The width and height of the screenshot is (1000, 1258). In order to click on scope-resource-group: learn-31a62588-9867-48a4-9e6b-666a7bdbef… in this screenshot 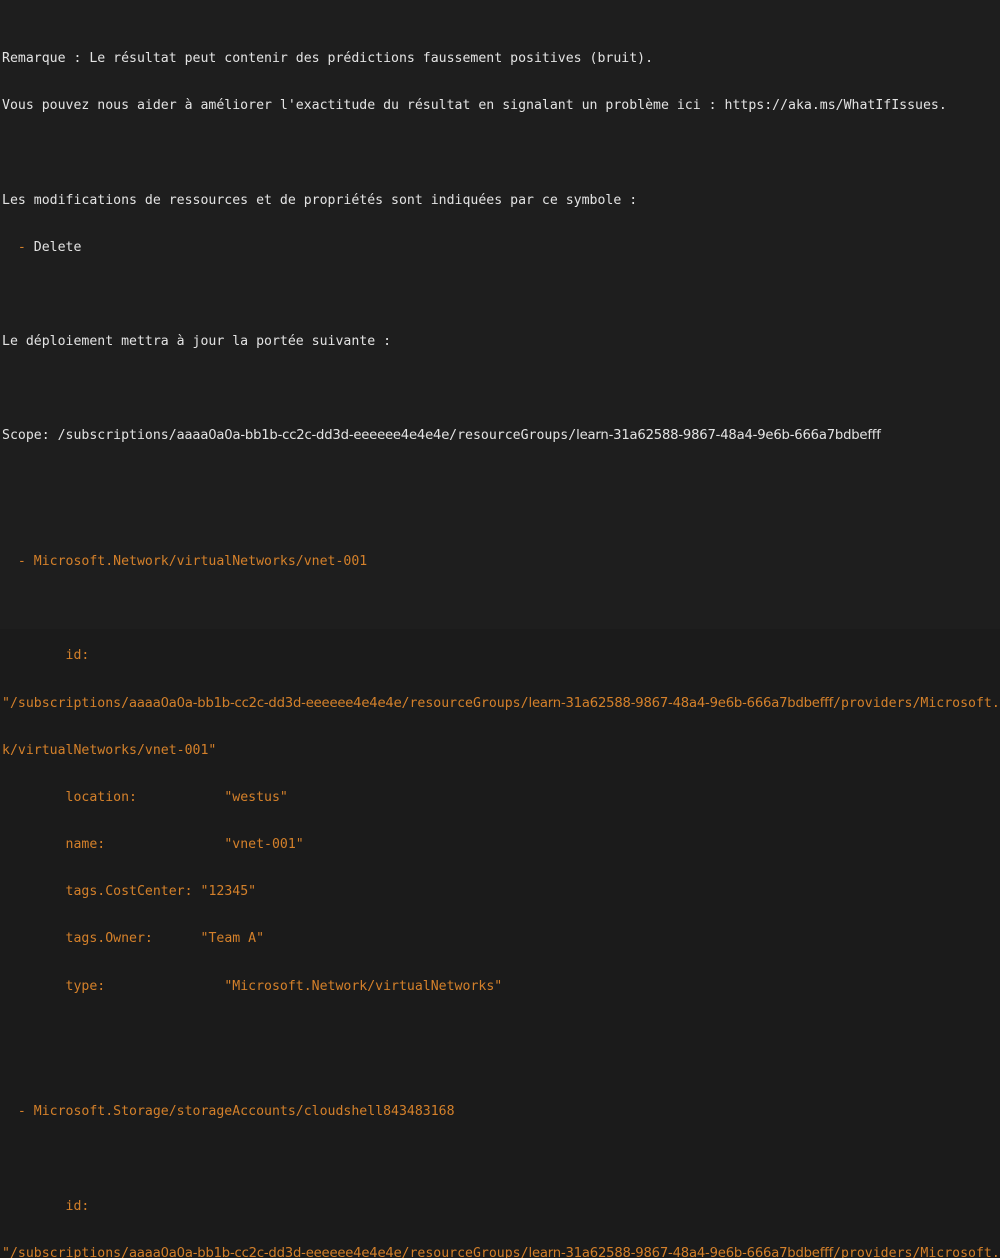, I will do `click(728, 436)`.